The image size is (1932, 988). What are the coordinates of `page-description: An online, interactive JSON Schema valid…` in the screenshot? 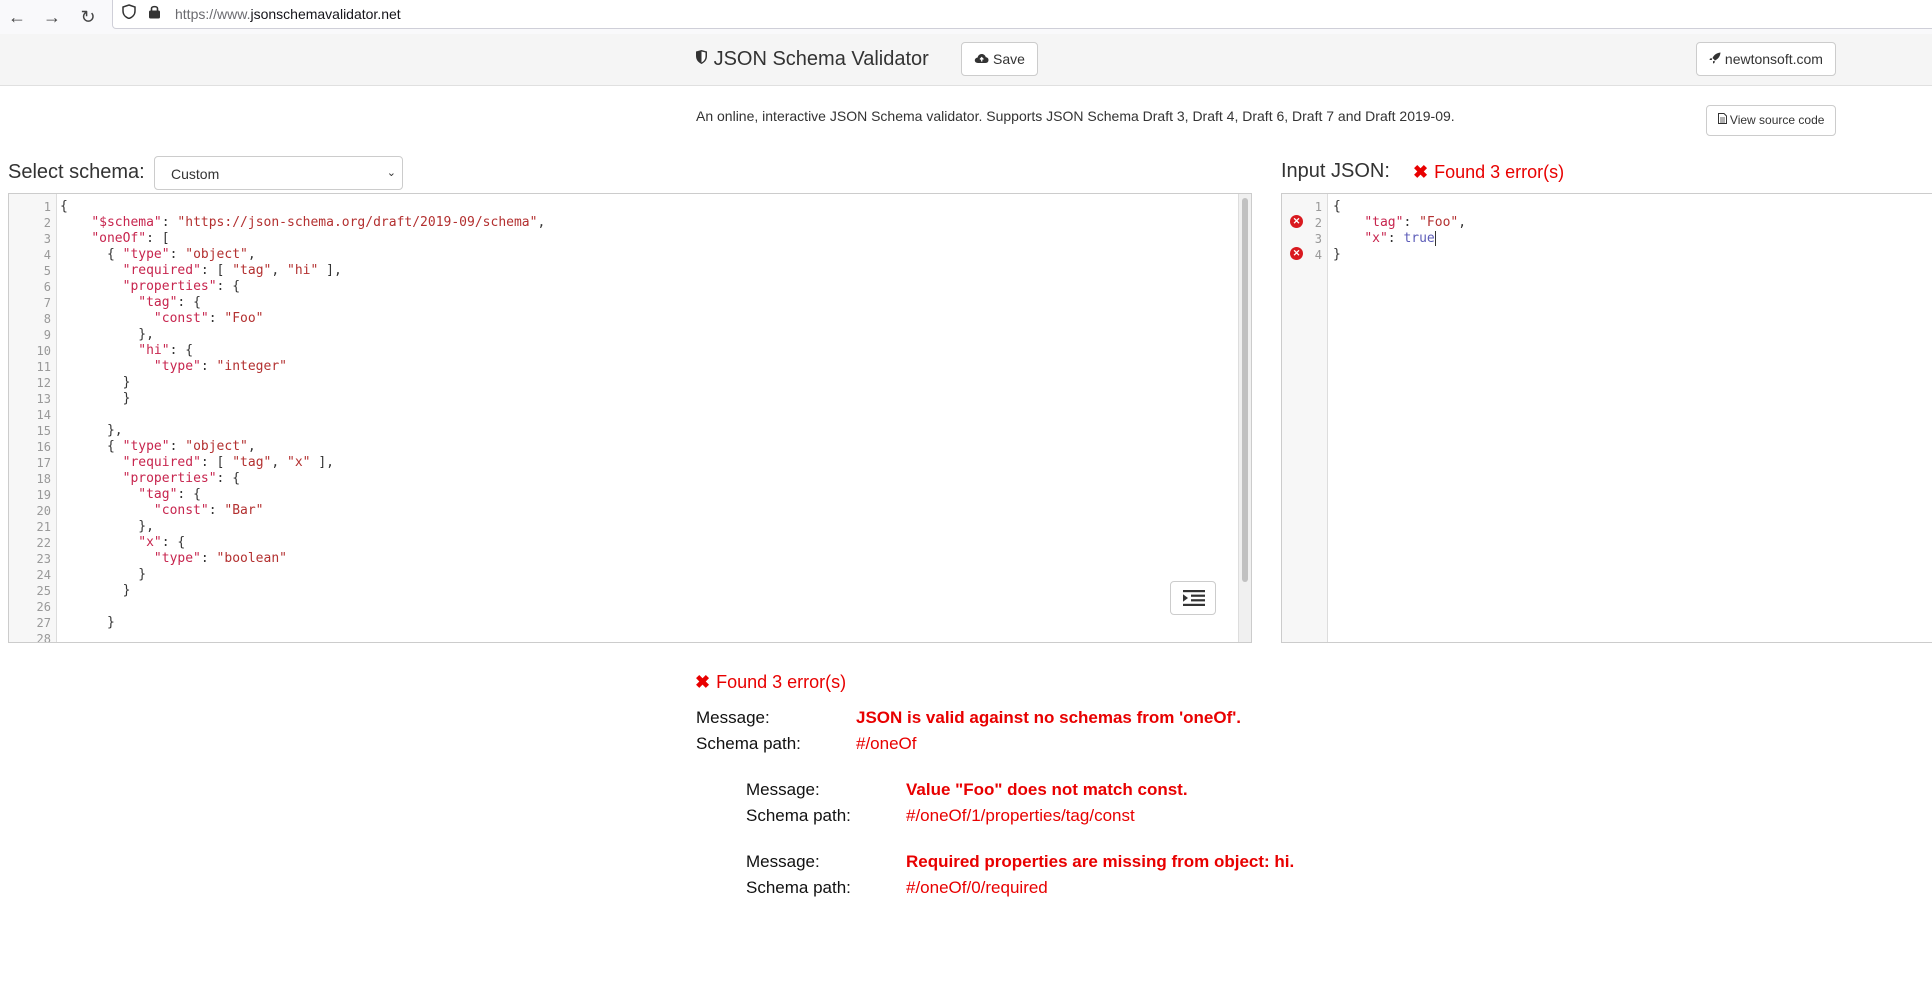 It's located at (1075, 116).